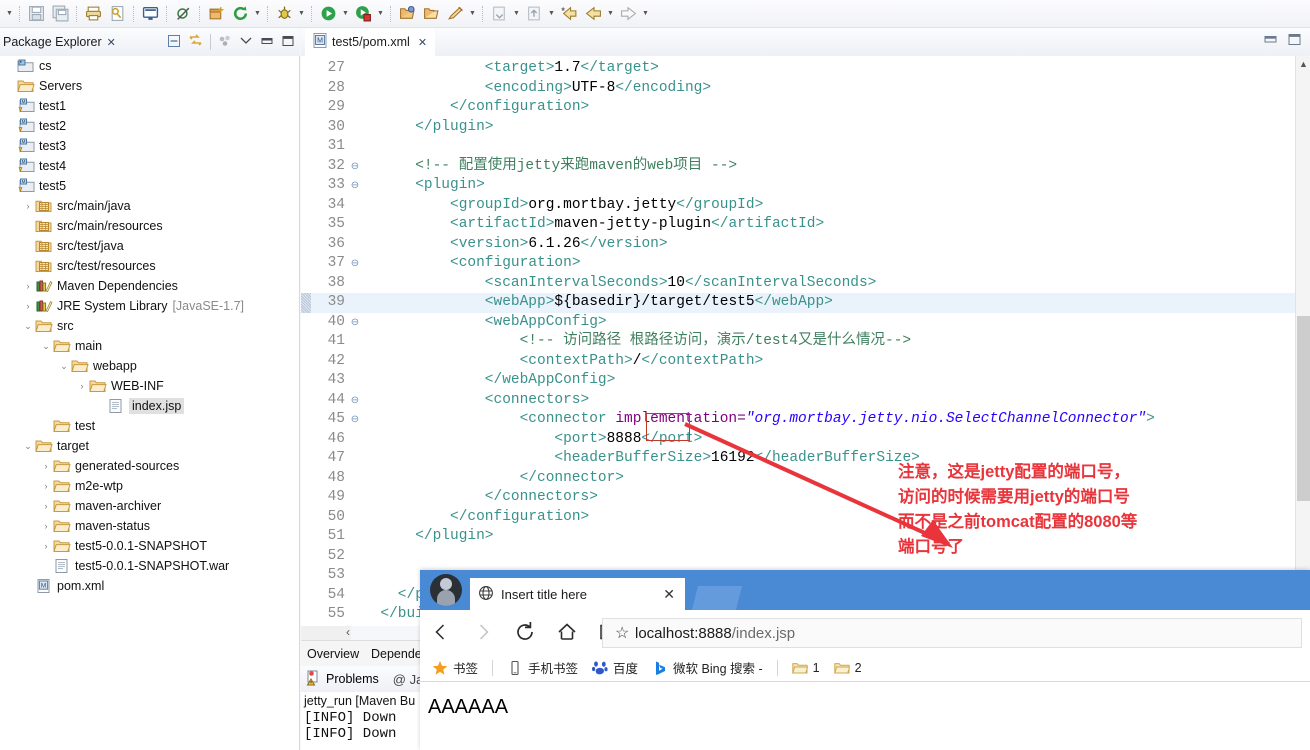 Image resolution: width=1310 pixels, height=750 pixels. What do you see at coordinates (352, 679) in the screenshot?
I see `problems-tab-label: Problems` at bounding box center [352, 679].